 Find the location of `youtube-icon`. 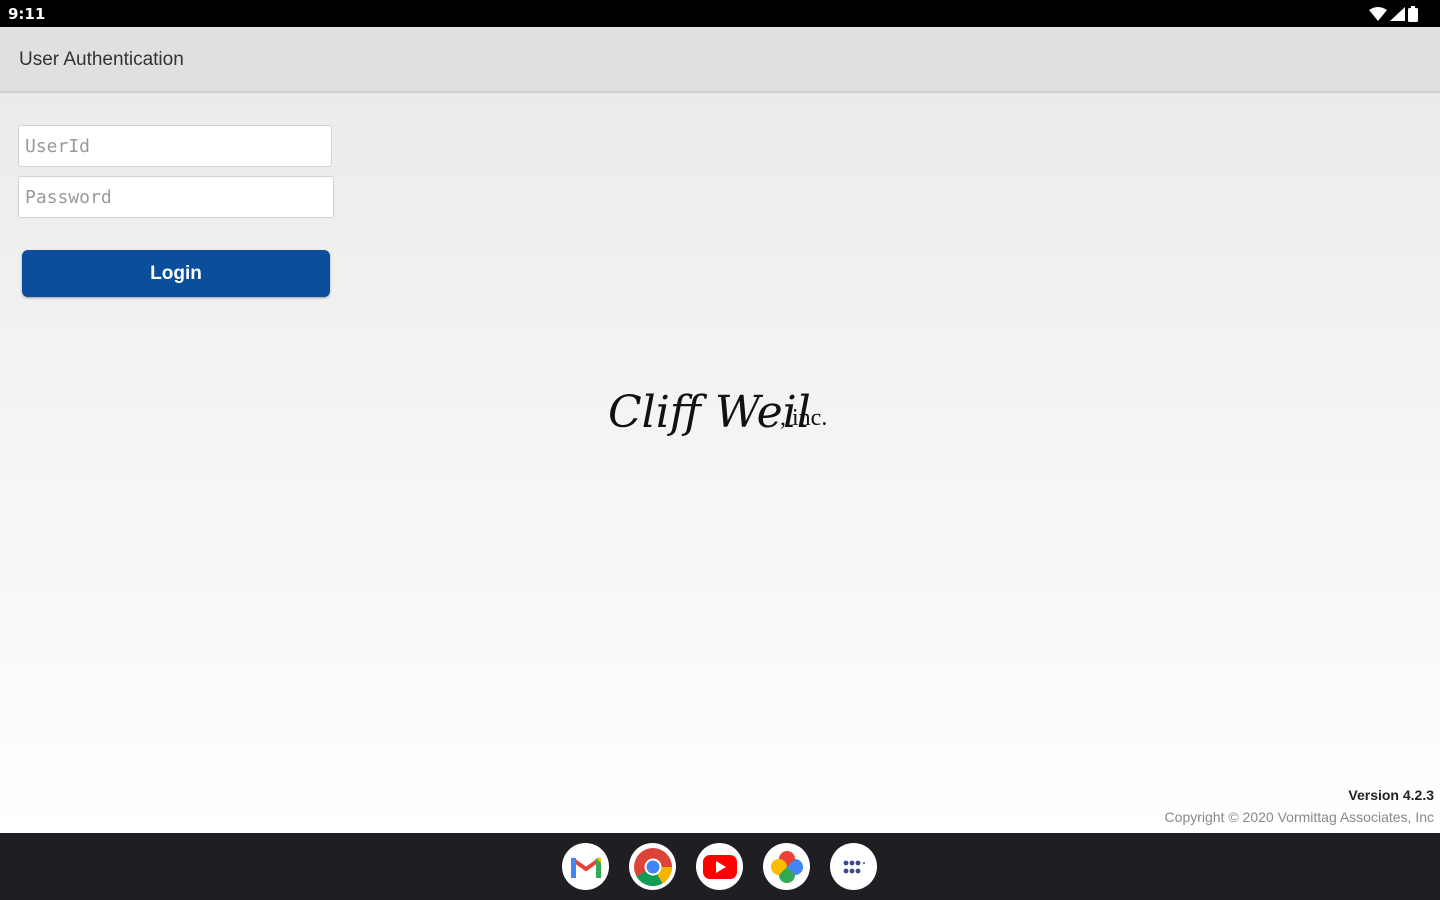

youtube-icon is located at coordinates (719, 866).